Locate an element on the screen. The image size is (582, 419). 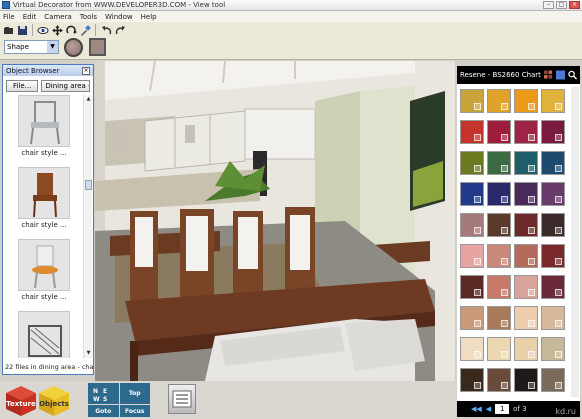
eyedropper-icon is located at coordinates (85, 30).